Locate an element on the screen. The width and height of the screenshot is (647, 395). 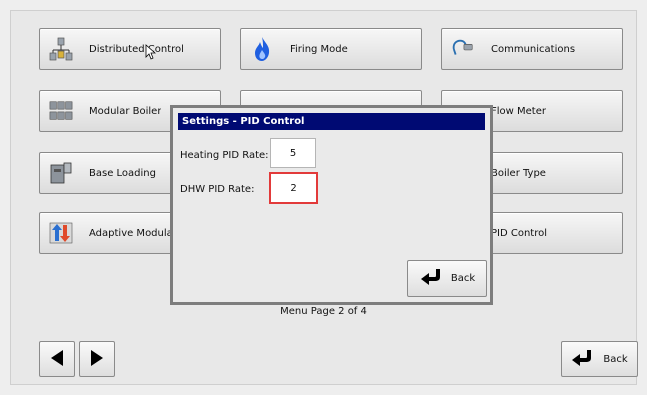
flame-icon is located at coordinates (262, 49).